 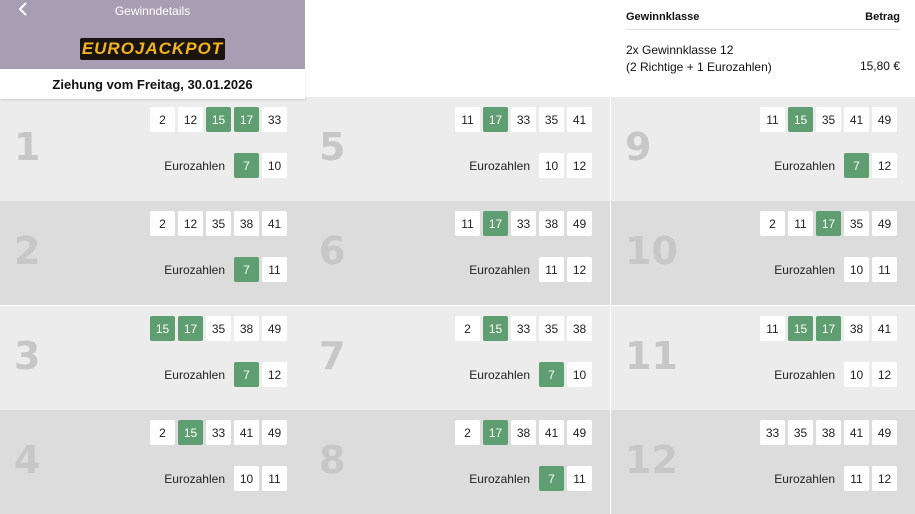 What do you see at coordinates (152, 149) in the screenshot?
I see `ticket-block: 1 2 12 15 17 33 Eurozahlen 7 10` at bounding box center [152, 149].